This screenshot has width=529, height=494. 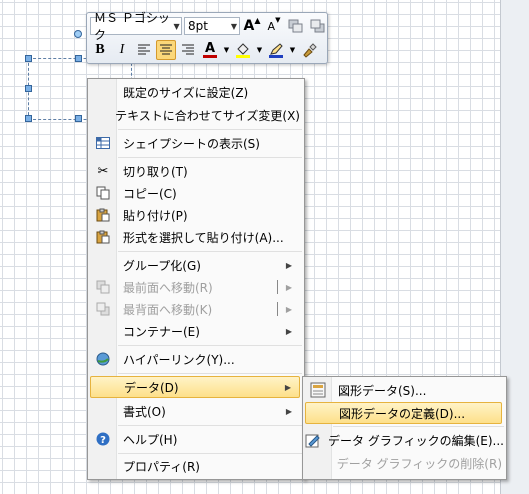 I want to click on menu-item-bring-to-front: 最前面へ移動(R) ▶, so click(x=195, y=287).